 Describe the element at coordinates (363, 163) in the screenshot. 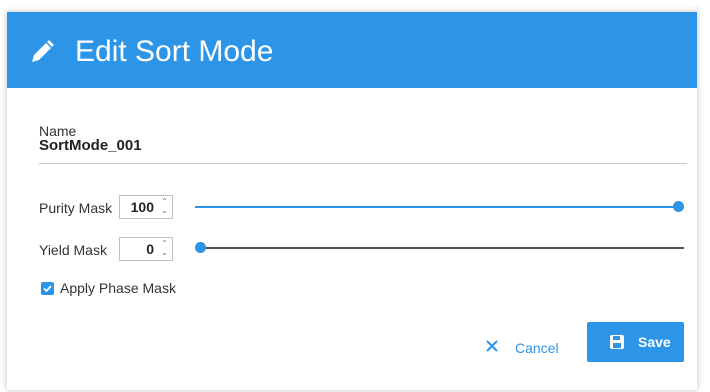

I see `name-field-underline` at that location.